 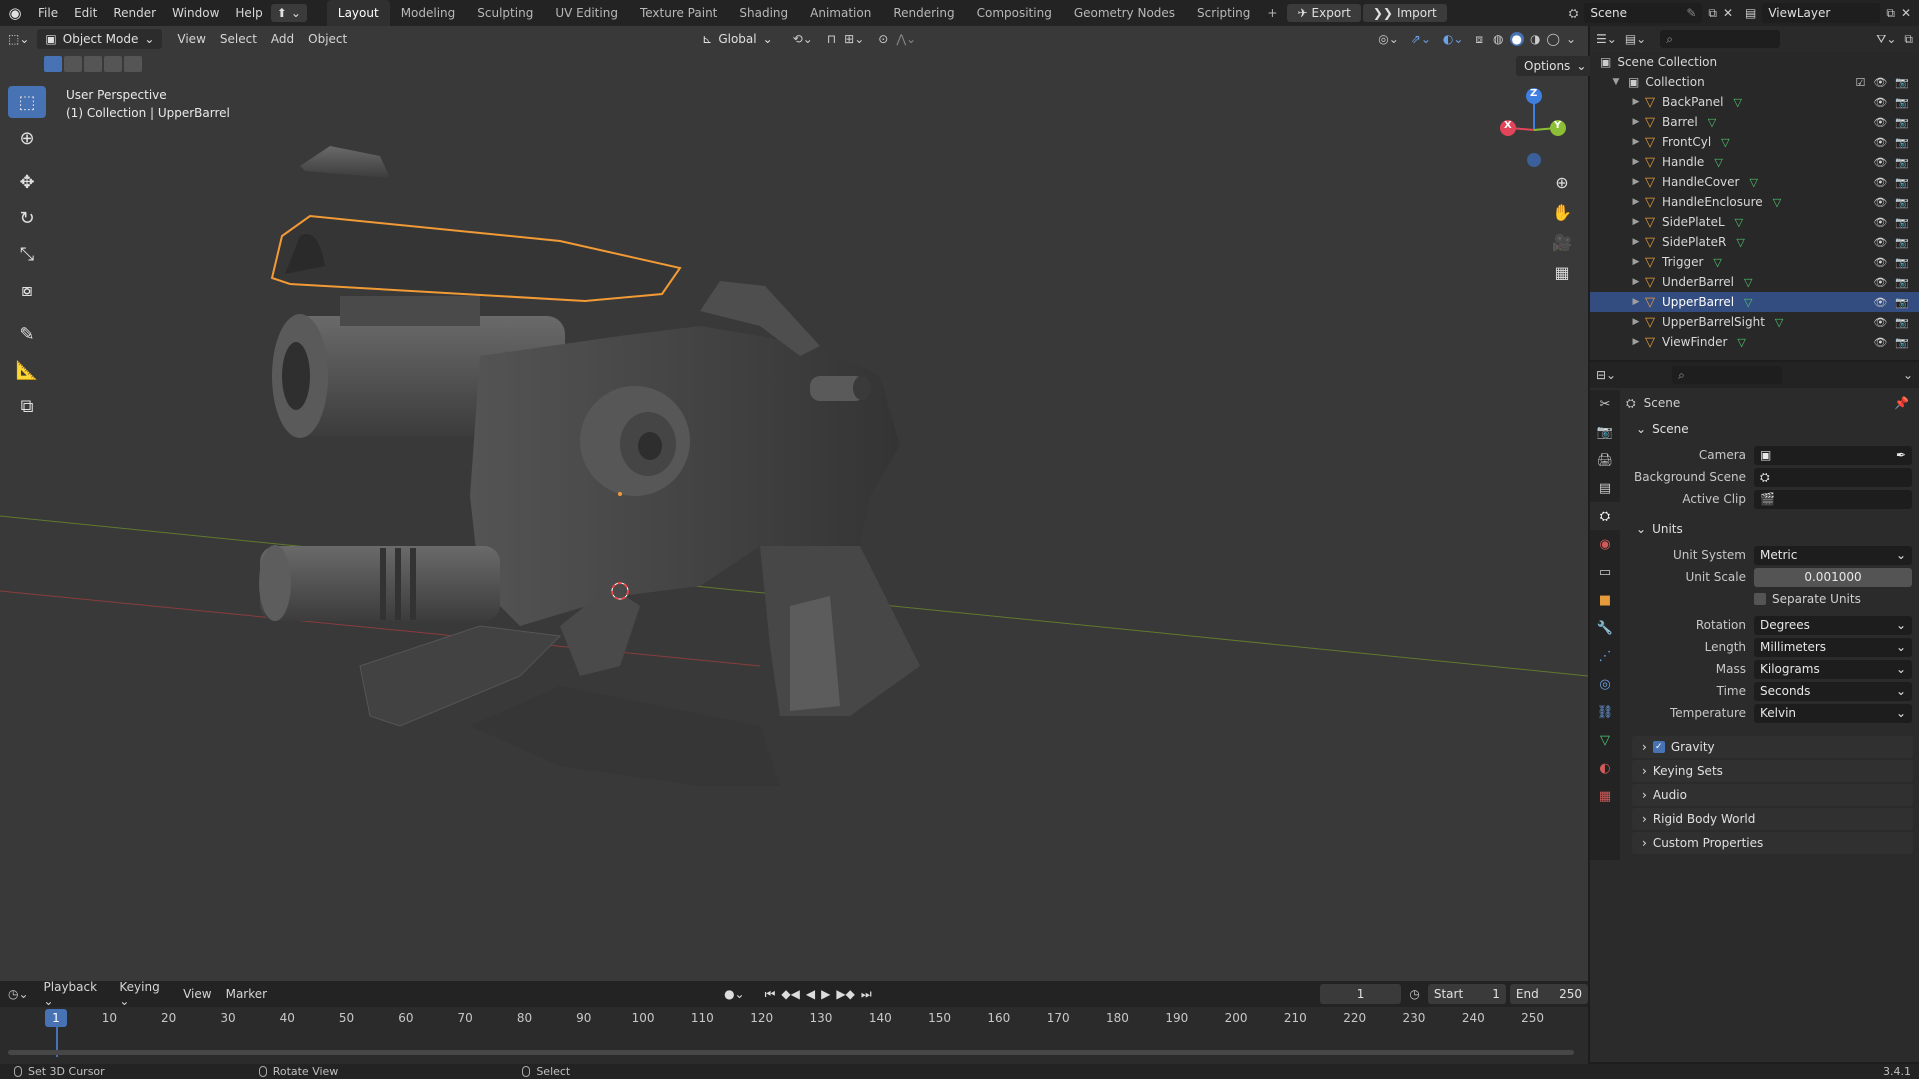 I want to click on perspective-grid-icon: ▦, so click(x=1562, y=272).